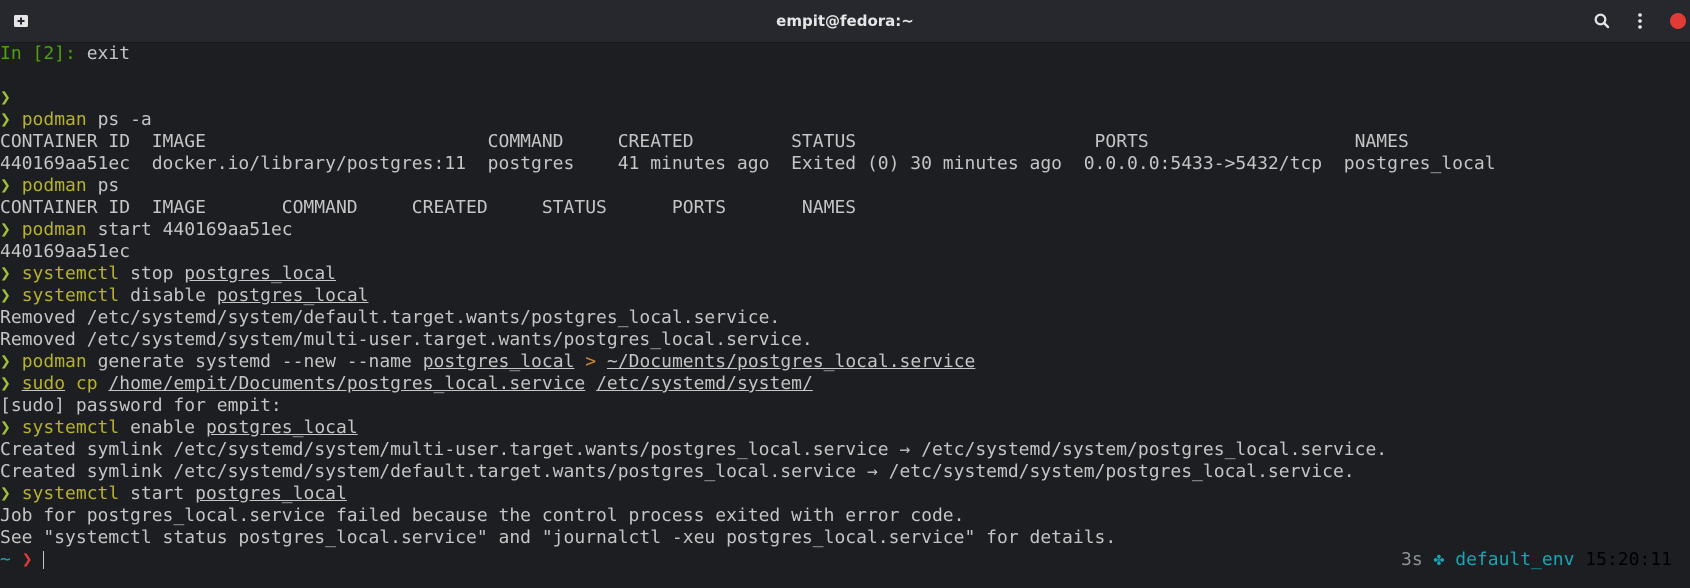 The image size is (1690, 588). What do you see at coordinates (254, 361) in the screenshot?
I see `command-args: generate systemd --new --name` at bounding box center [254, 361].